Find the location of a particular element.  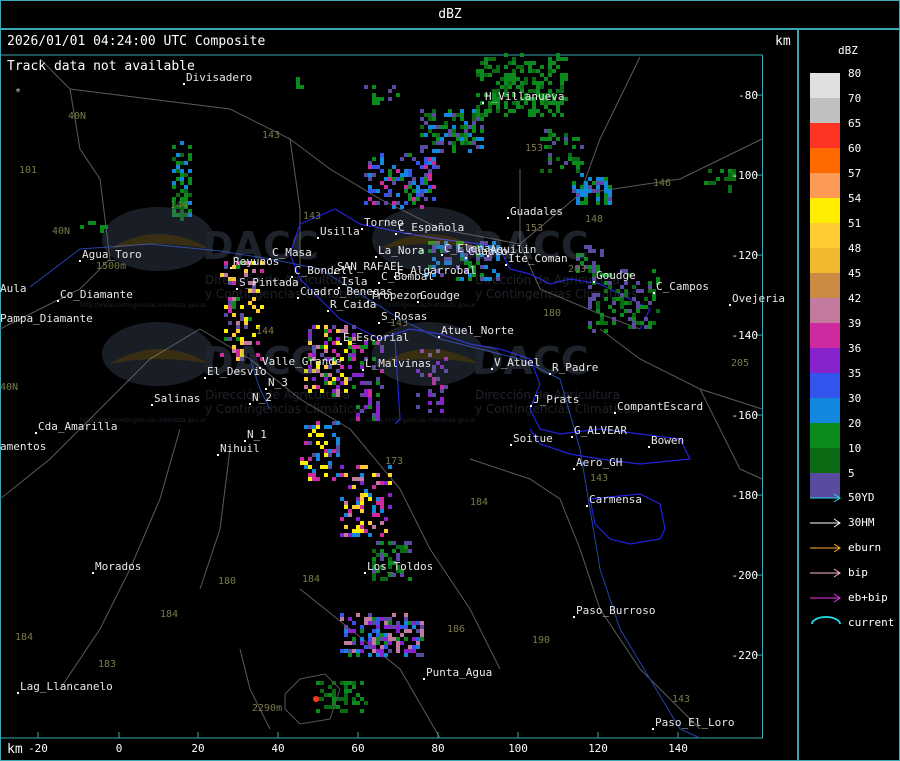

road-number: 2290m is located at coordinates (267, 708).